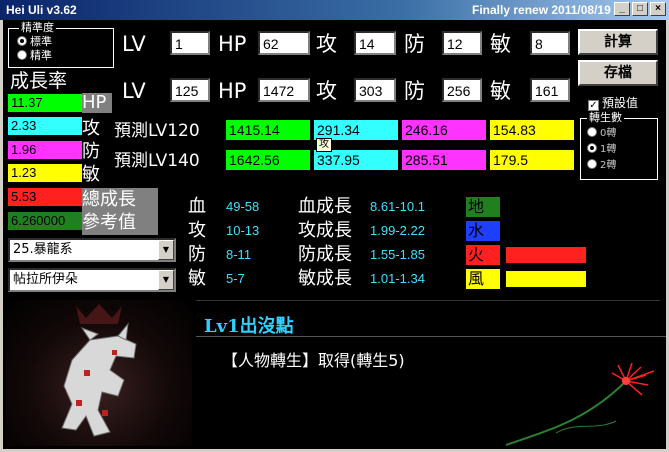  What do you see at coordinates (41, 10) in the screenshot?
I see `window-title: Hei Uli v3.62` at bounding box center [41, 10].